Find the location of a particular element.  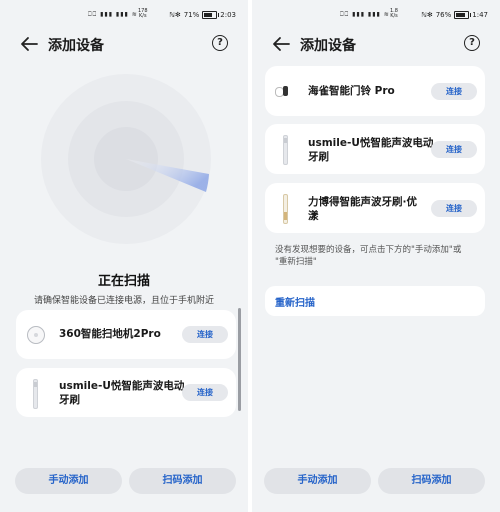

toothbrush-gold-icon is located at coordinates (285, 209).